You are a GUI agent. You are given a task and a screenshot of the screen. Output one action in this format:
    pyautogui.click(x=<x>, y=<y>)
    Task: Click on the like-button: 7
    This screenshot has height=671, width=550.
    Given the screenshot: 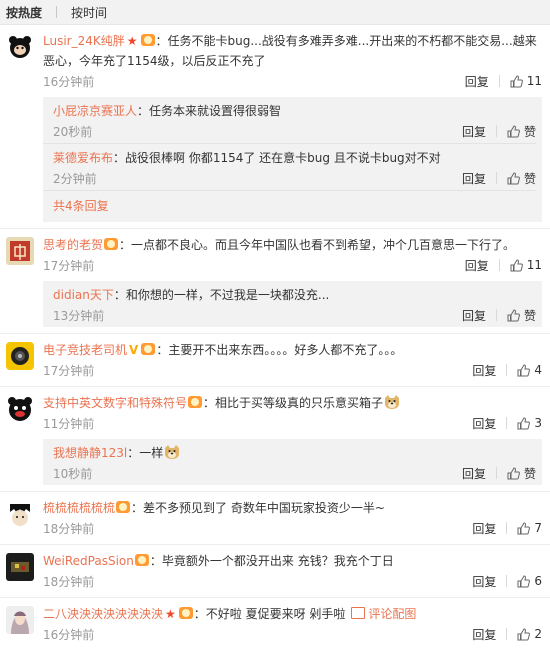 What is the action you would take?
    pyautogui.click(x=529, y=528)
    